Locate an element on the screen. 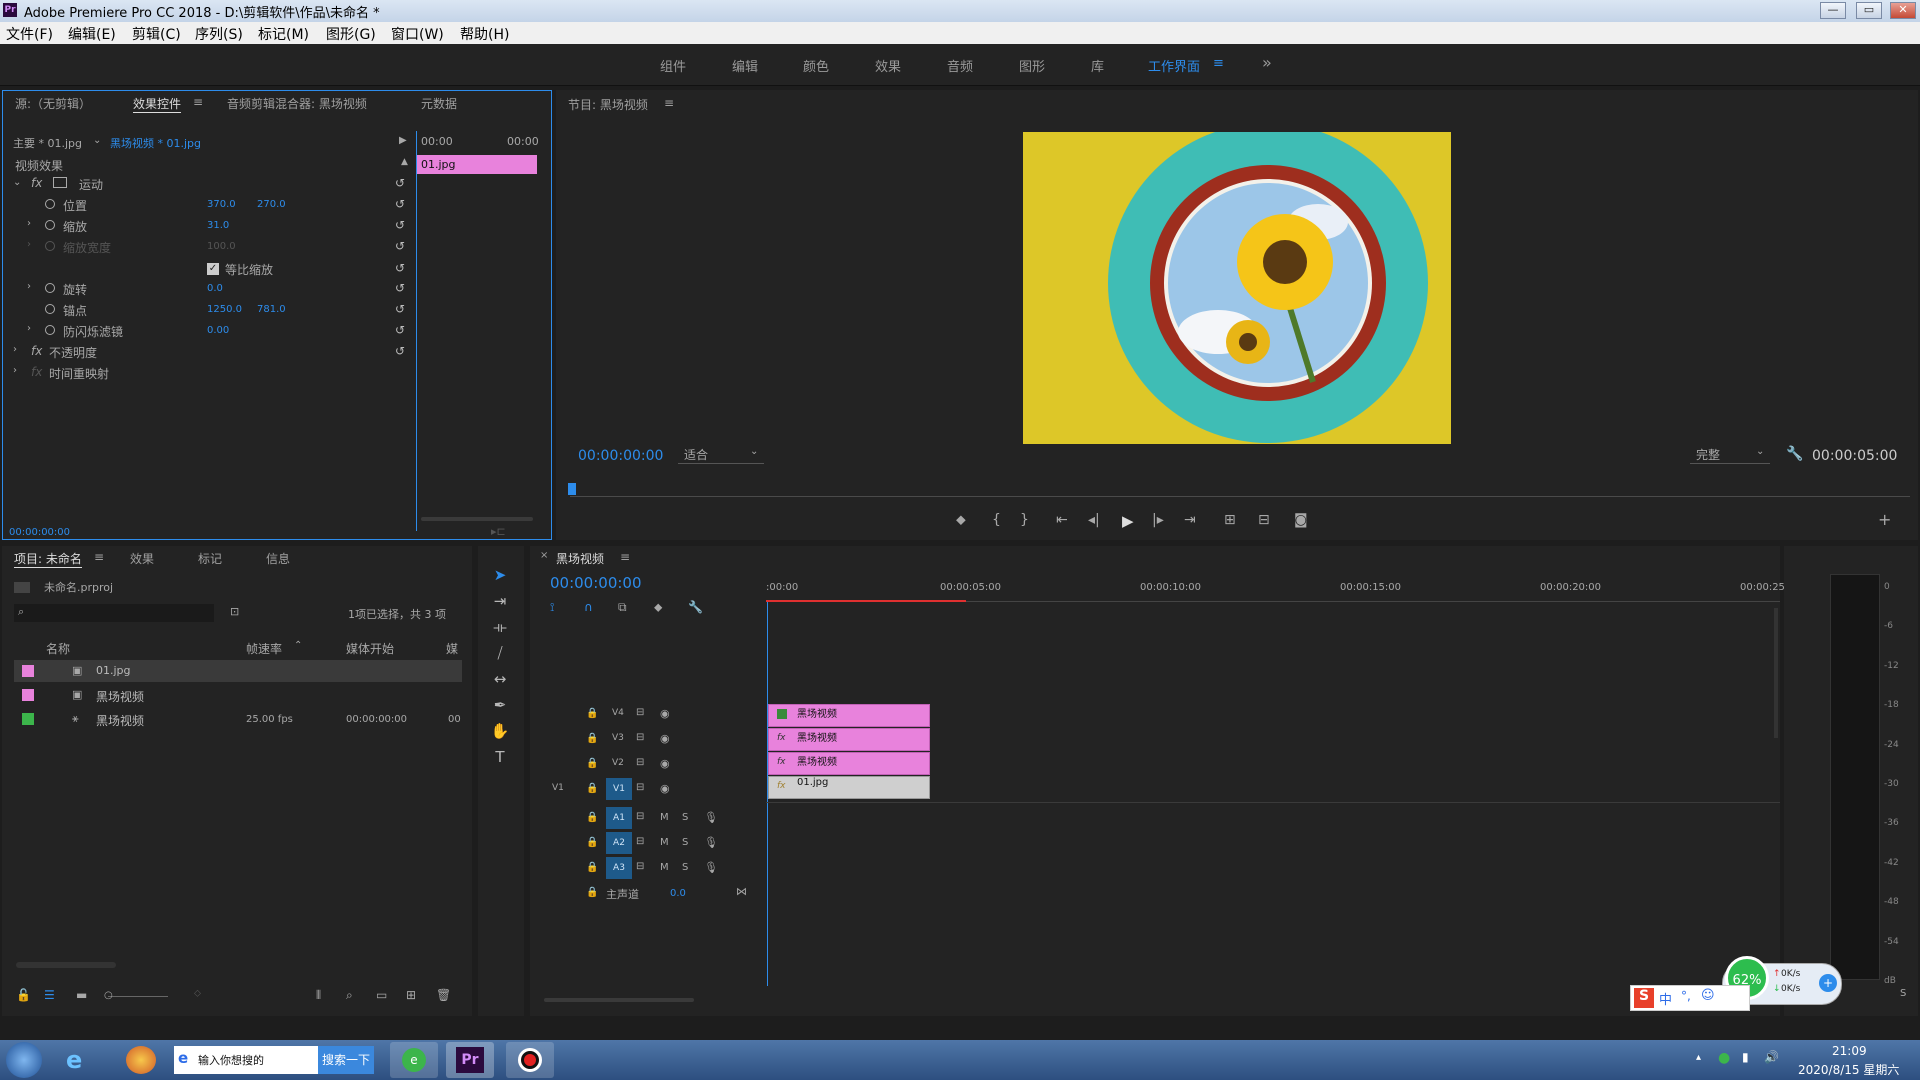 The image size is (1920, 1080). menu-clip: 剪辑(C) is located at coordinates (156, 34).